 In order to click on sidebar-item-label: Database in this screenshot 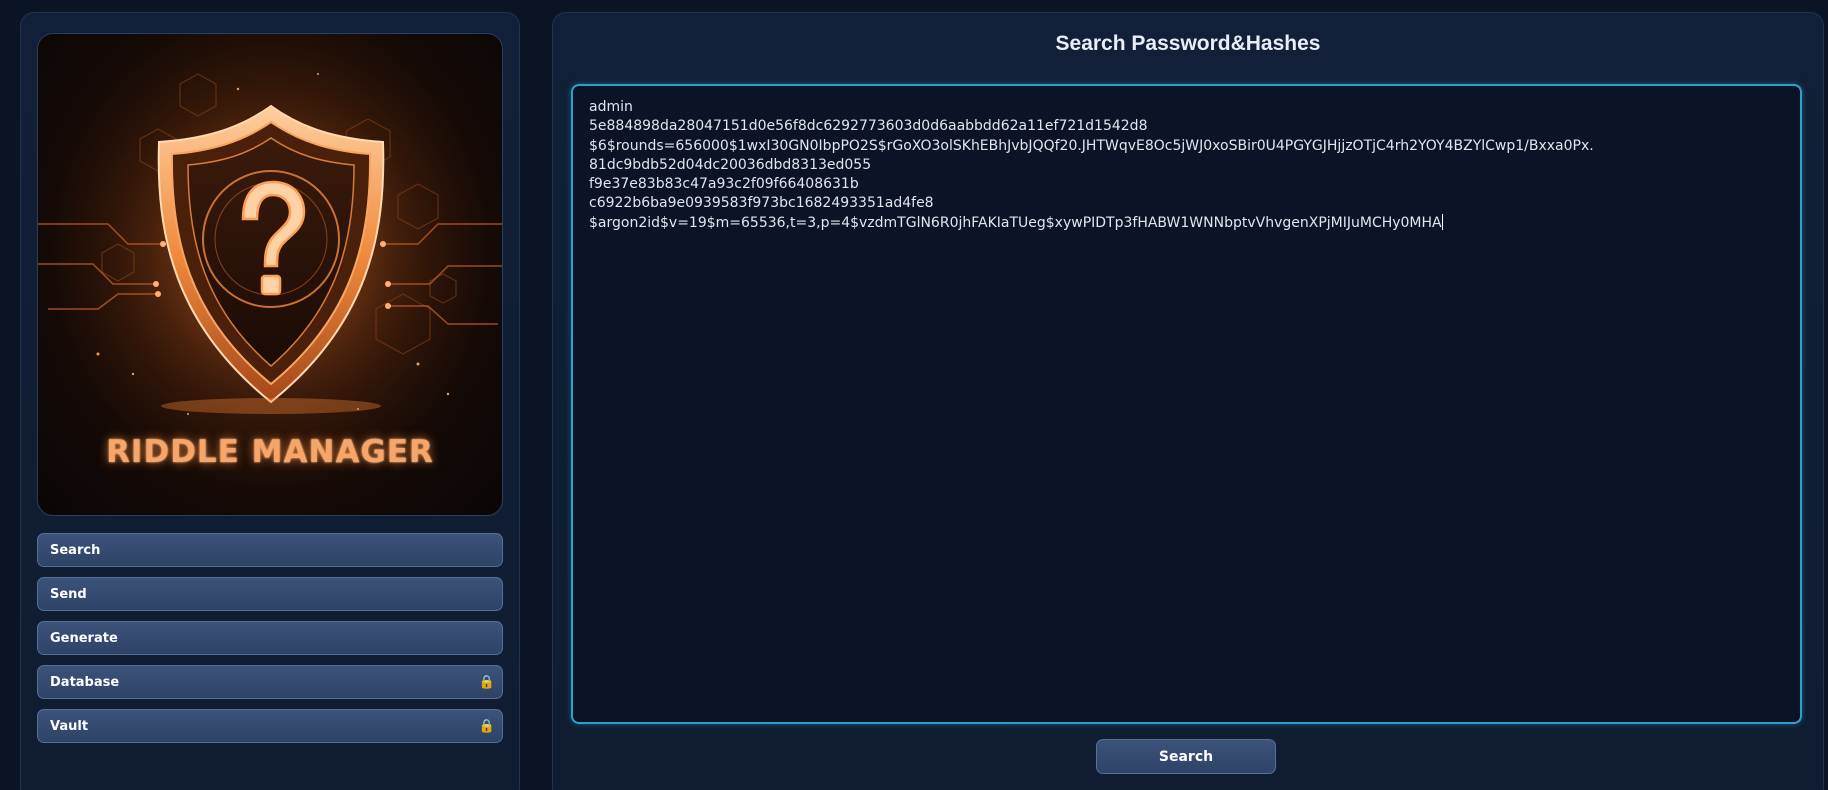, I will do `click(85, 682)`.